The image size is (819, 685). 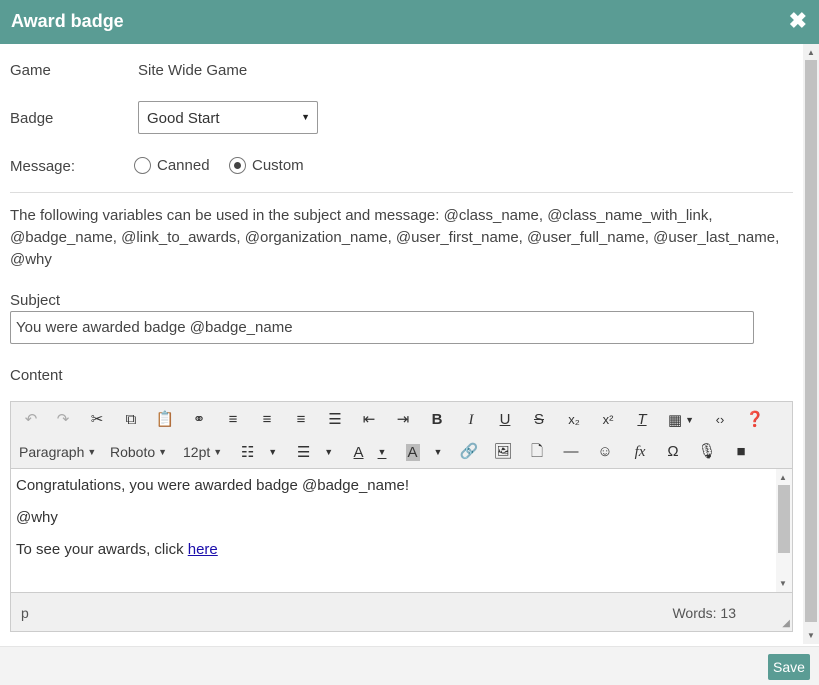 What do you see at coordinates (305, 117) in the screenshot?
I see `chevron-down-icon: ▼` at bounding box center [305, 117].